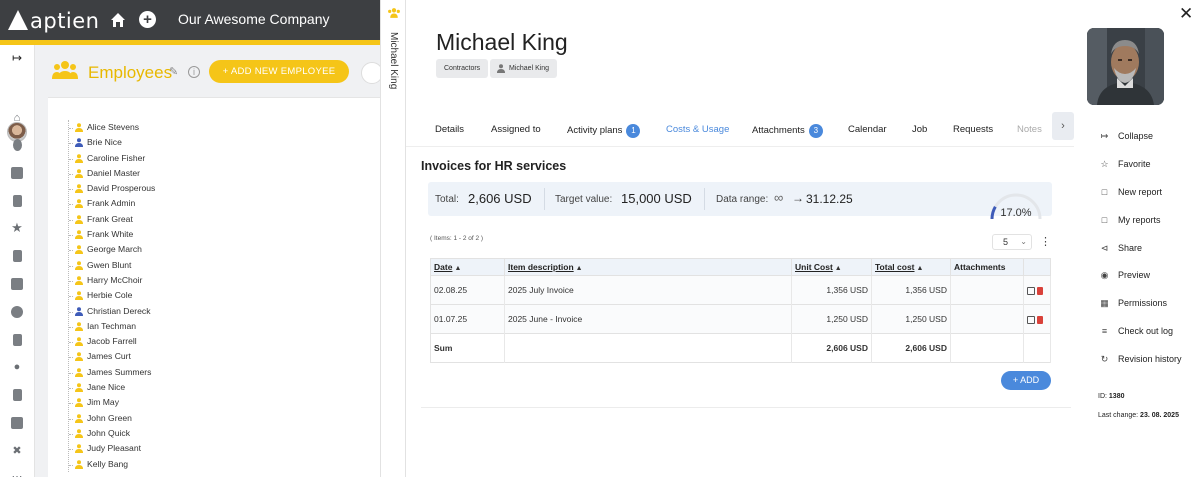  Describe the element at coordinates (111, 173) in the screenshot. I see `employee-list-item: Daniel Master` at that location.